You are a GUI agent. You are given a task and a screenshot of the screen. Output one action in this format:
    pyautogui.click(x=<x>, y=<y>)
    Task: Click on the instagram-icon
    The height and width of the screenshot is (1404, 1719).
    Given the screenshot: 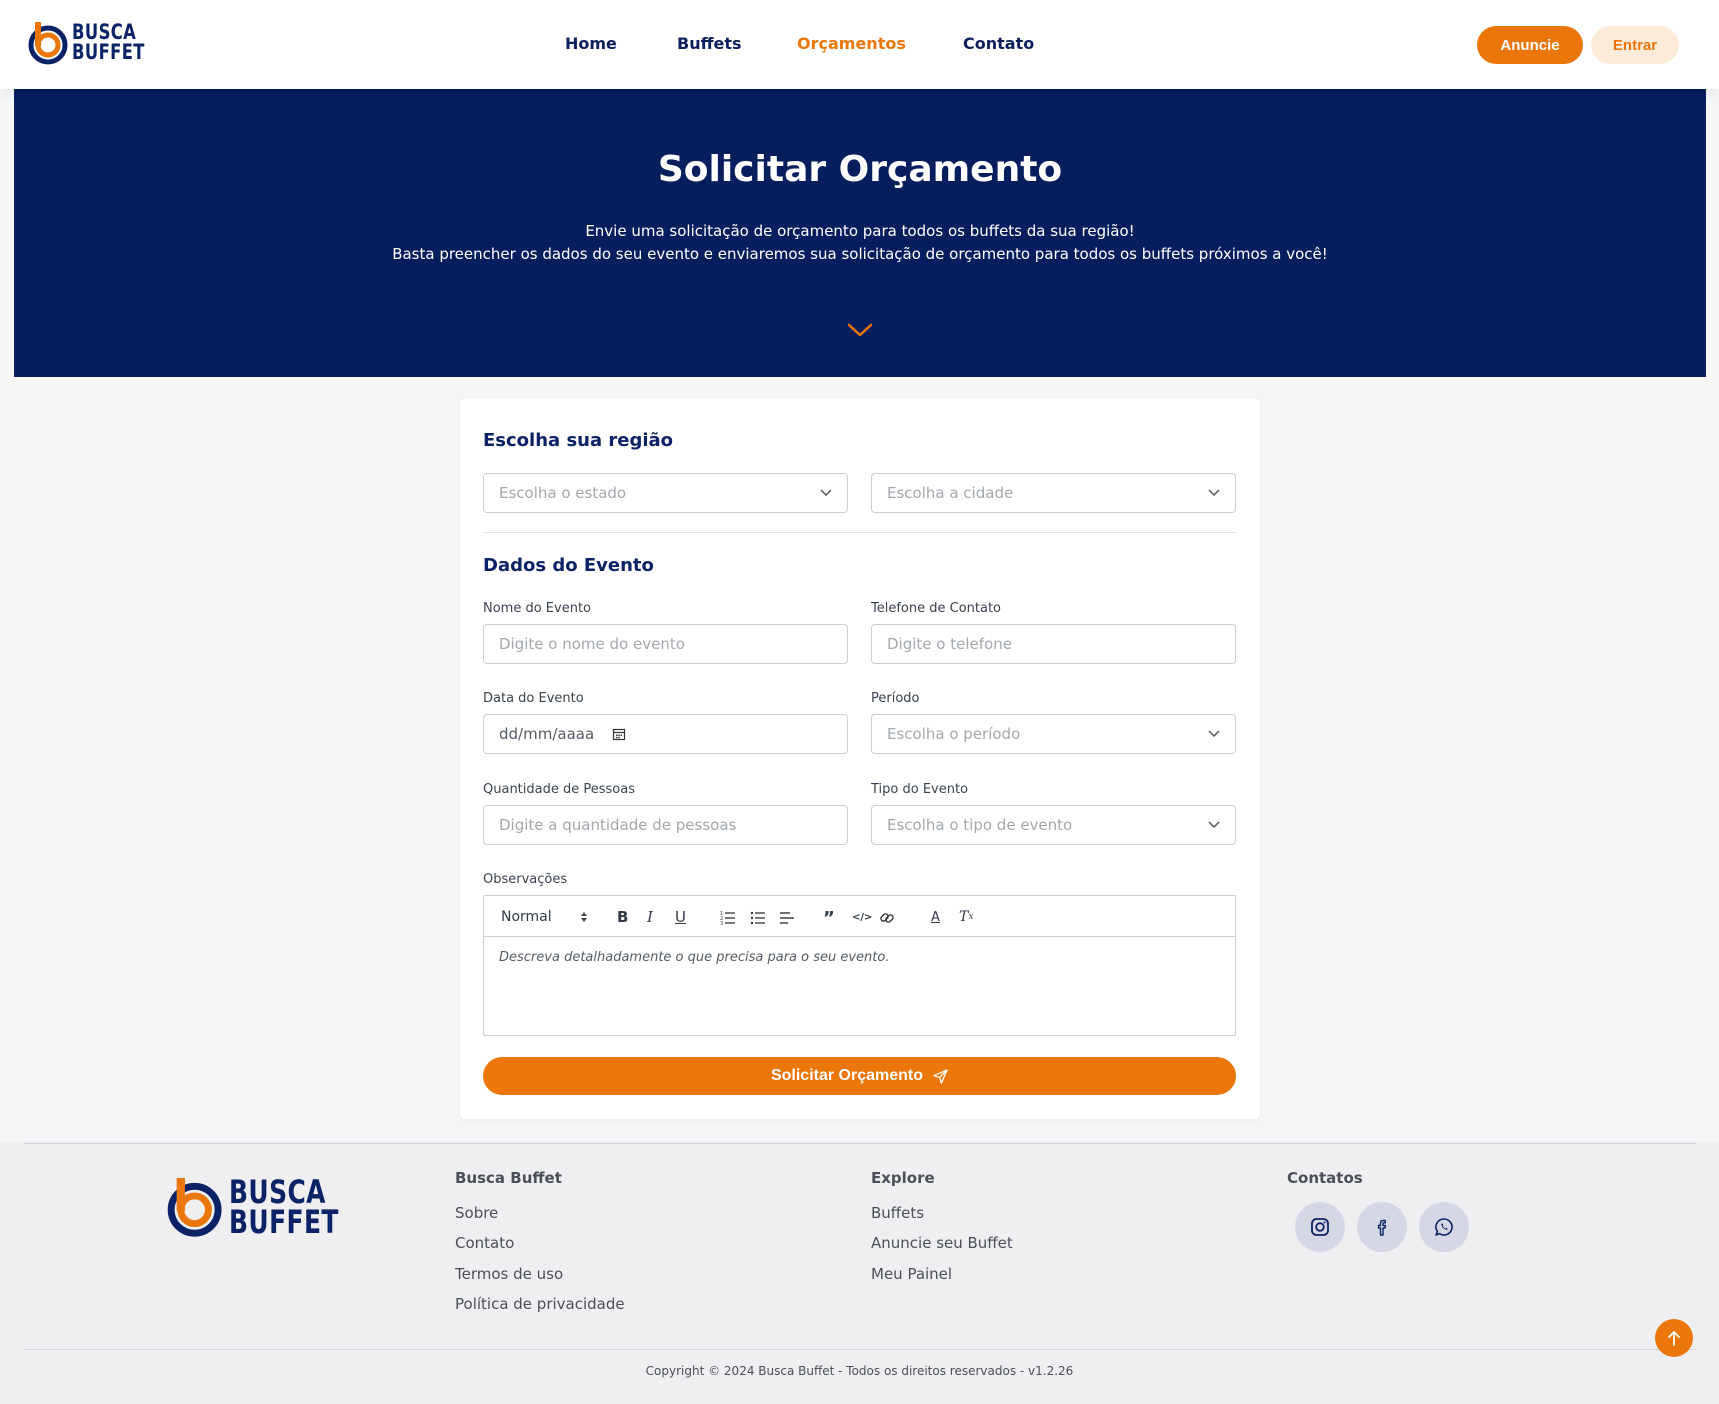 What is the action you would take?
    pyautogui.click(x=1320, y=1227)
    